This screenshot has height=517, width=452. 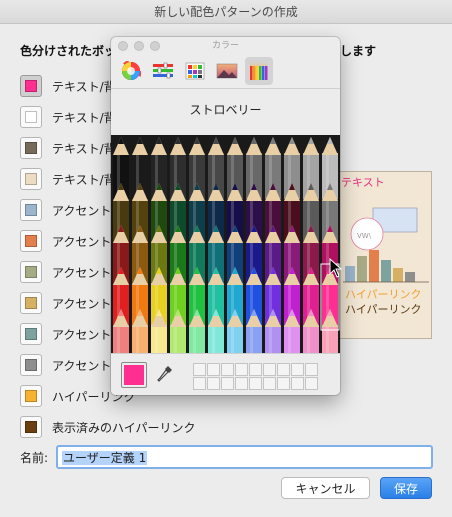 I want to click on color-picker-title: カラー, so click(x=225, y=46).